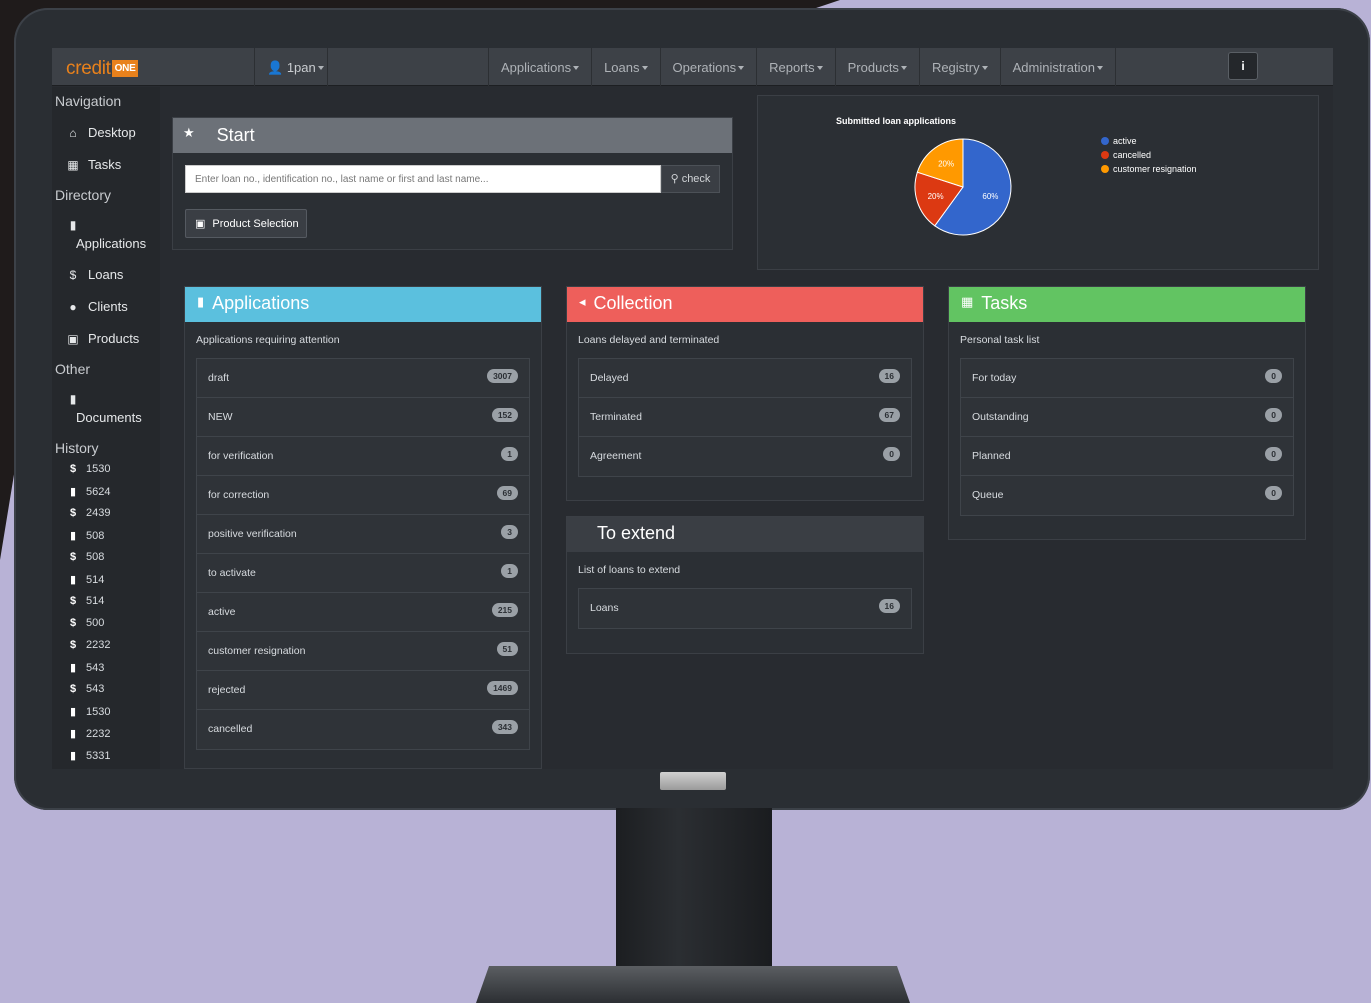 The width and height of the screenshot is (1371, 1003). What do you see at coordinates (363, 495) in the screenshot?
I see `list-item: for correction 69` at bounding box center [363, 495].